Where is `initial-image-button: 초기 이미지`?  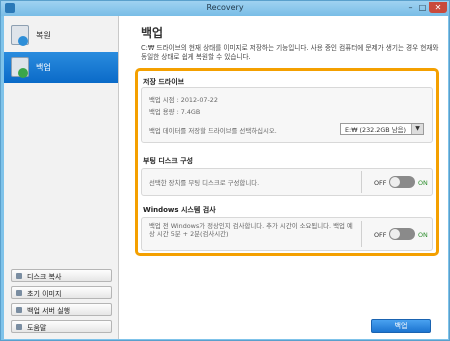
initial-image-button: 초기 이미지 is located at coordinates (61, 292).